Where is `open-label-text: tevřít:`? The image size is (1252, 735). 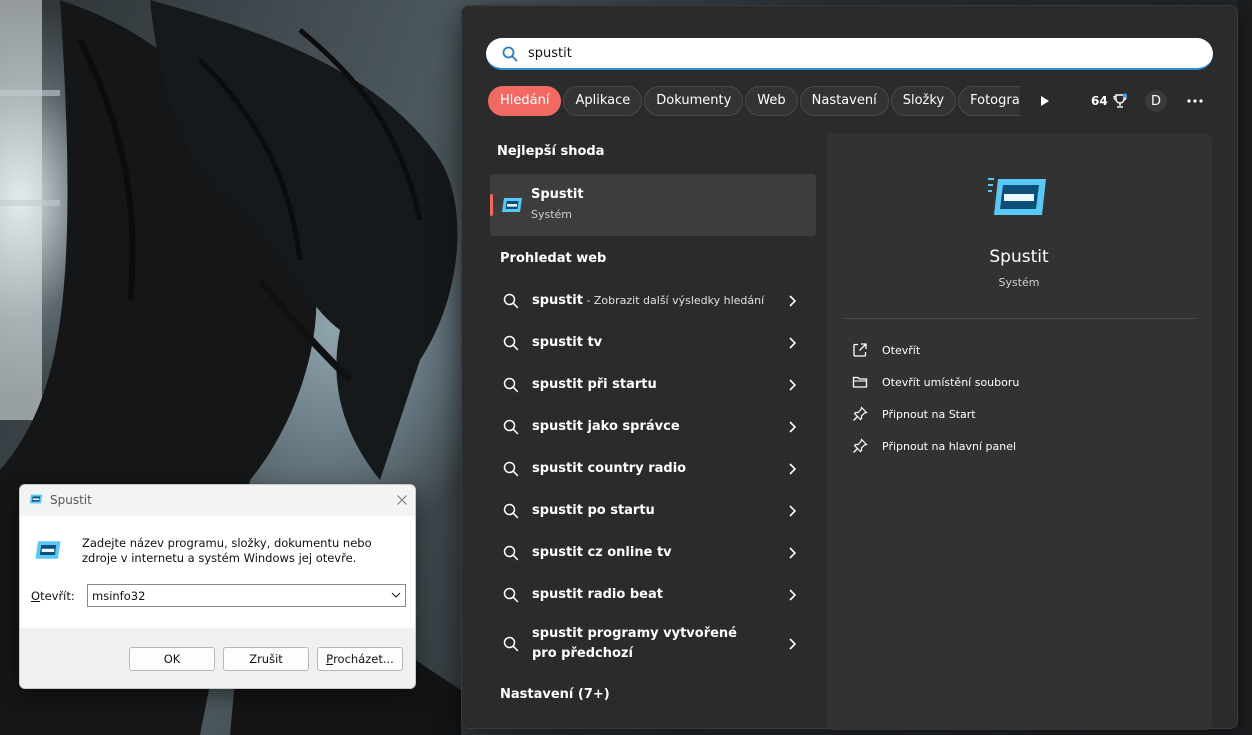 open-label-text: tevřít: is located at coordinates (57, 596).